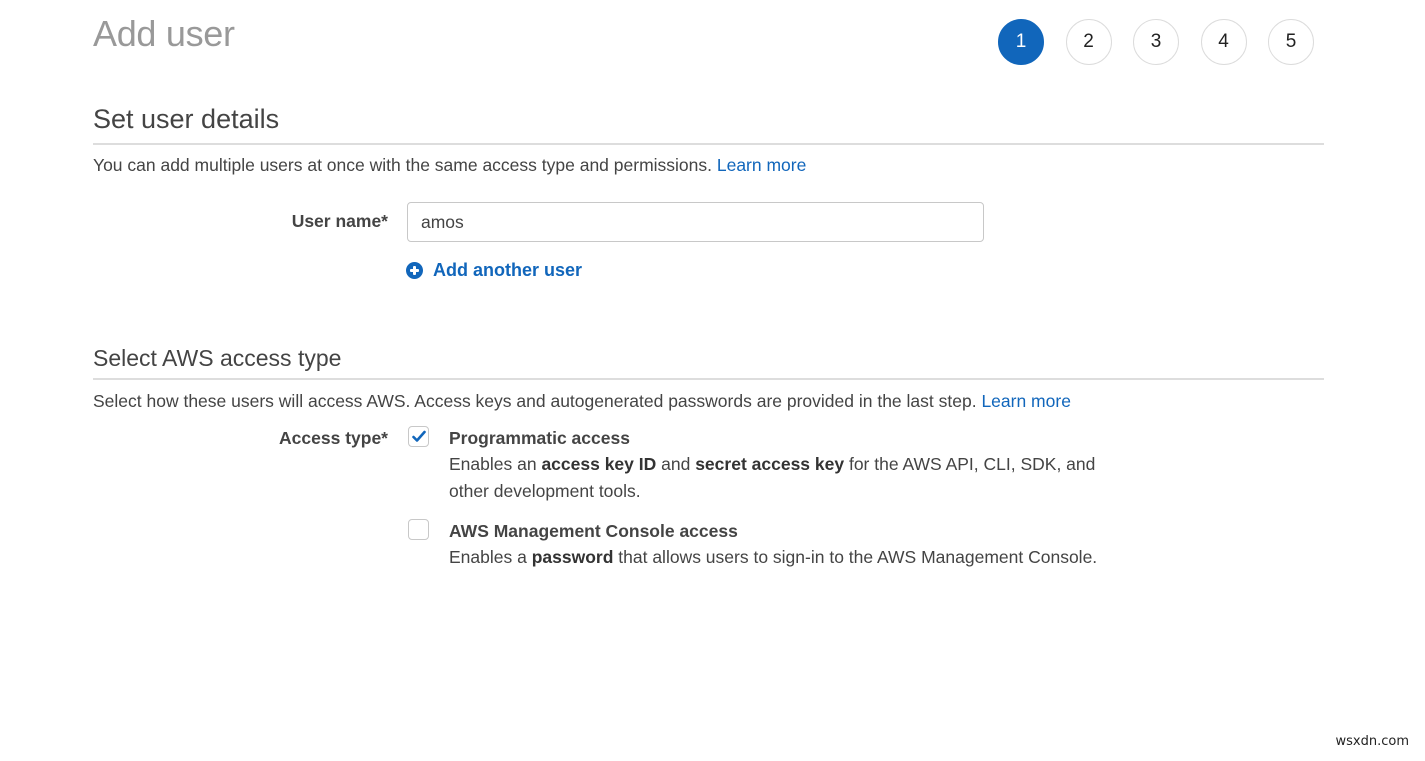  I want to click on step-3: 3, so click(1156, 42).